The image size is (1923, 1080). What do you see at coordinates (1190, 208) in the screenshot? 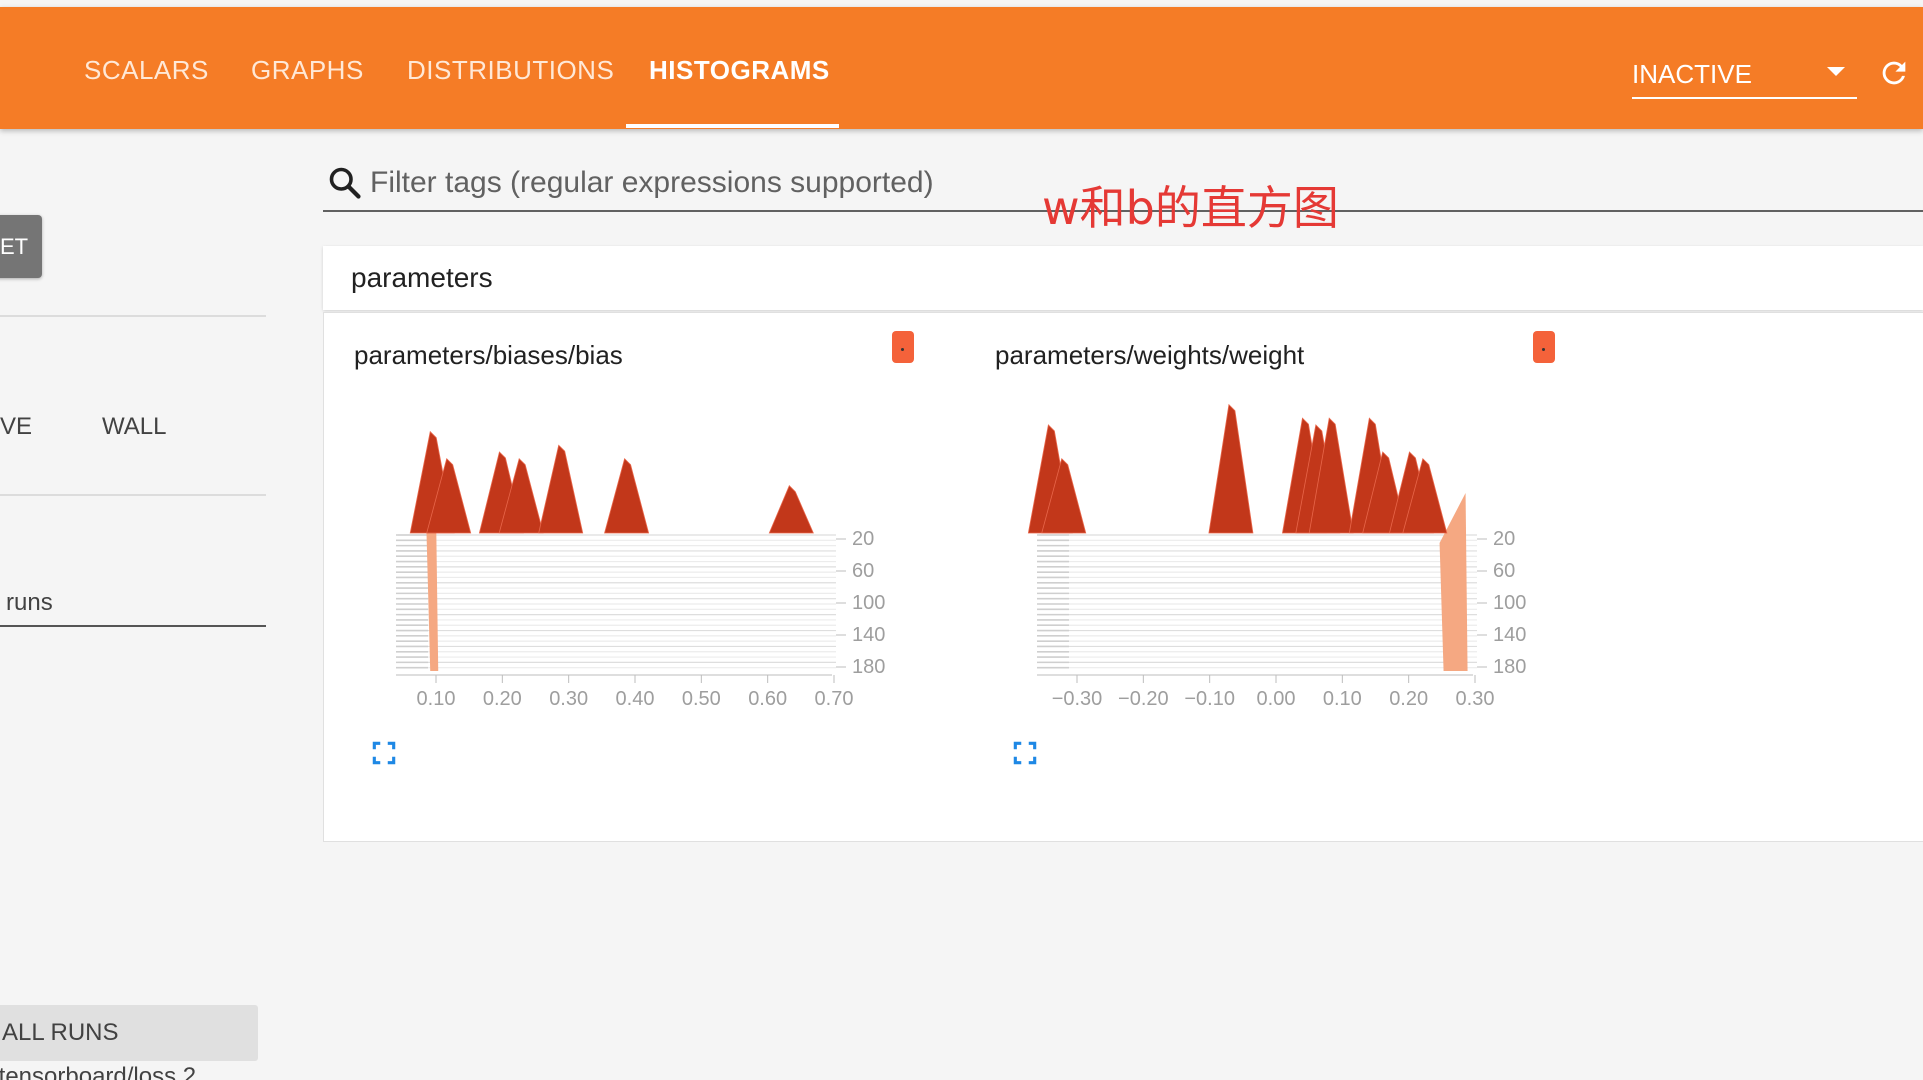
I see `annotation-text: w和b的直方图` at bounding box center [1190, 208].